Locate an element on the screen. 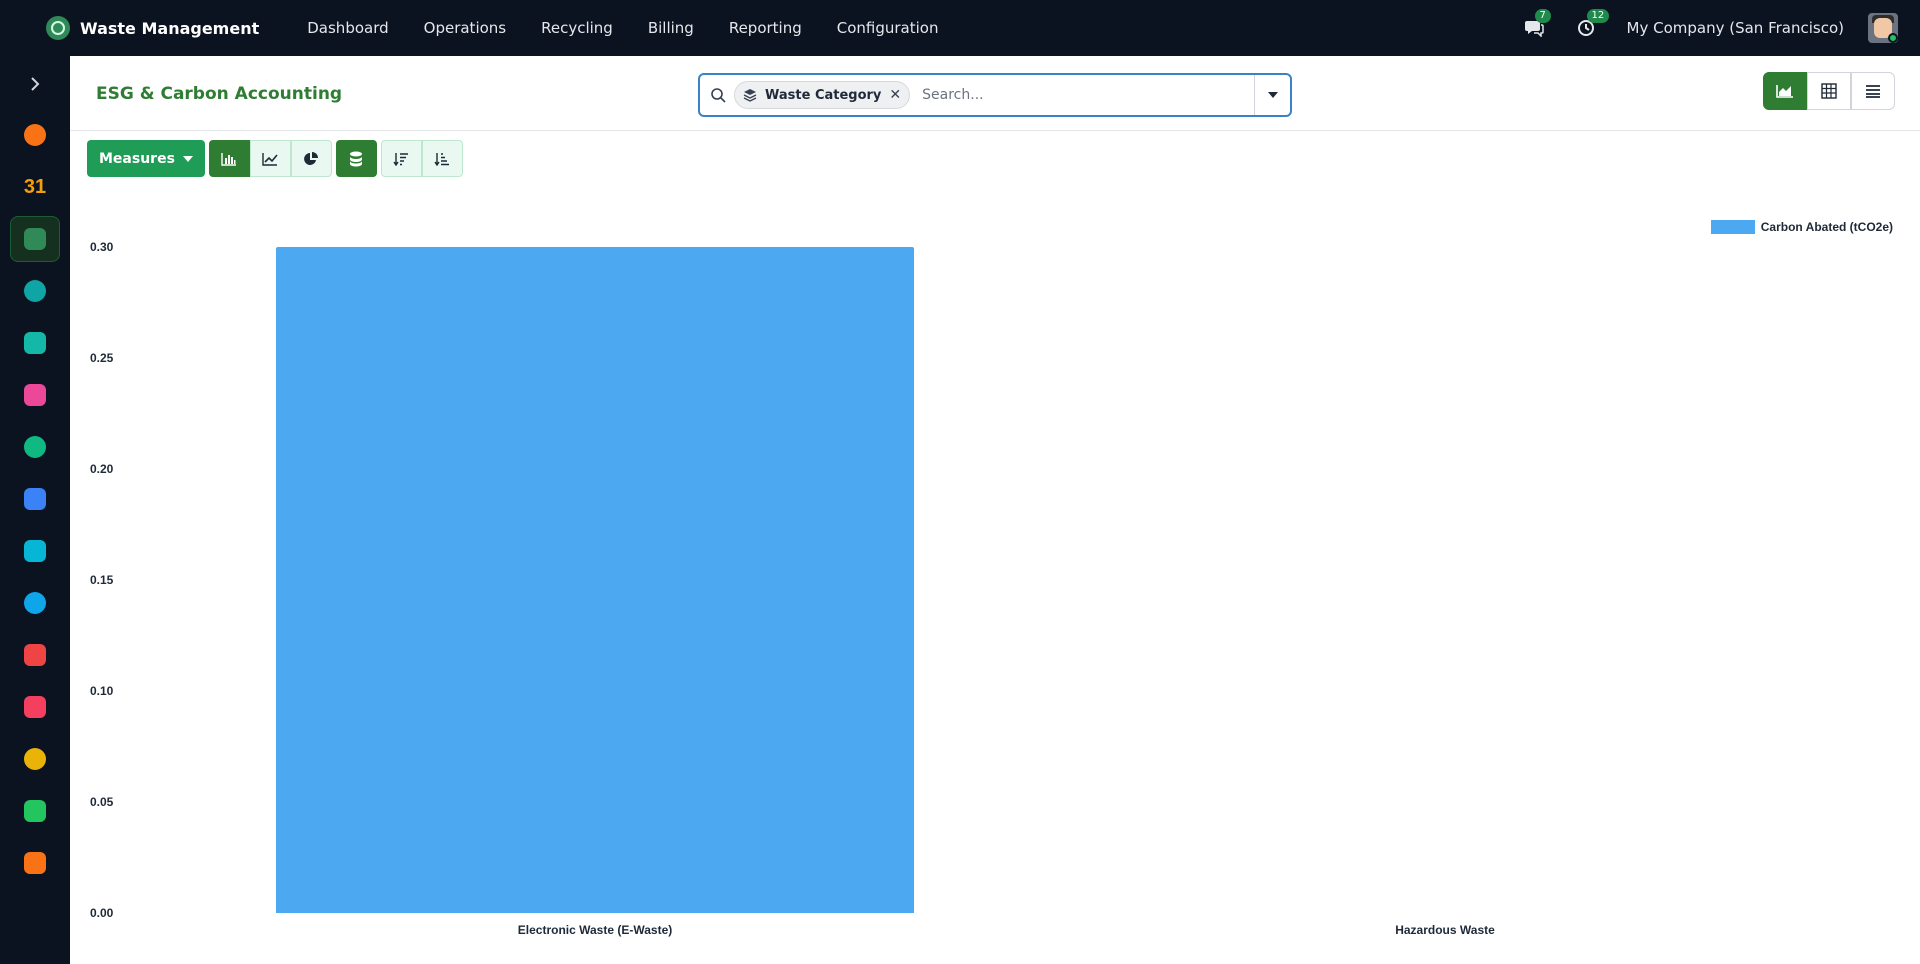 The width and height of the screenshot is (1920, 964). company-switcher: My Company (San Francisco) is located at coordinates (1735, 28).